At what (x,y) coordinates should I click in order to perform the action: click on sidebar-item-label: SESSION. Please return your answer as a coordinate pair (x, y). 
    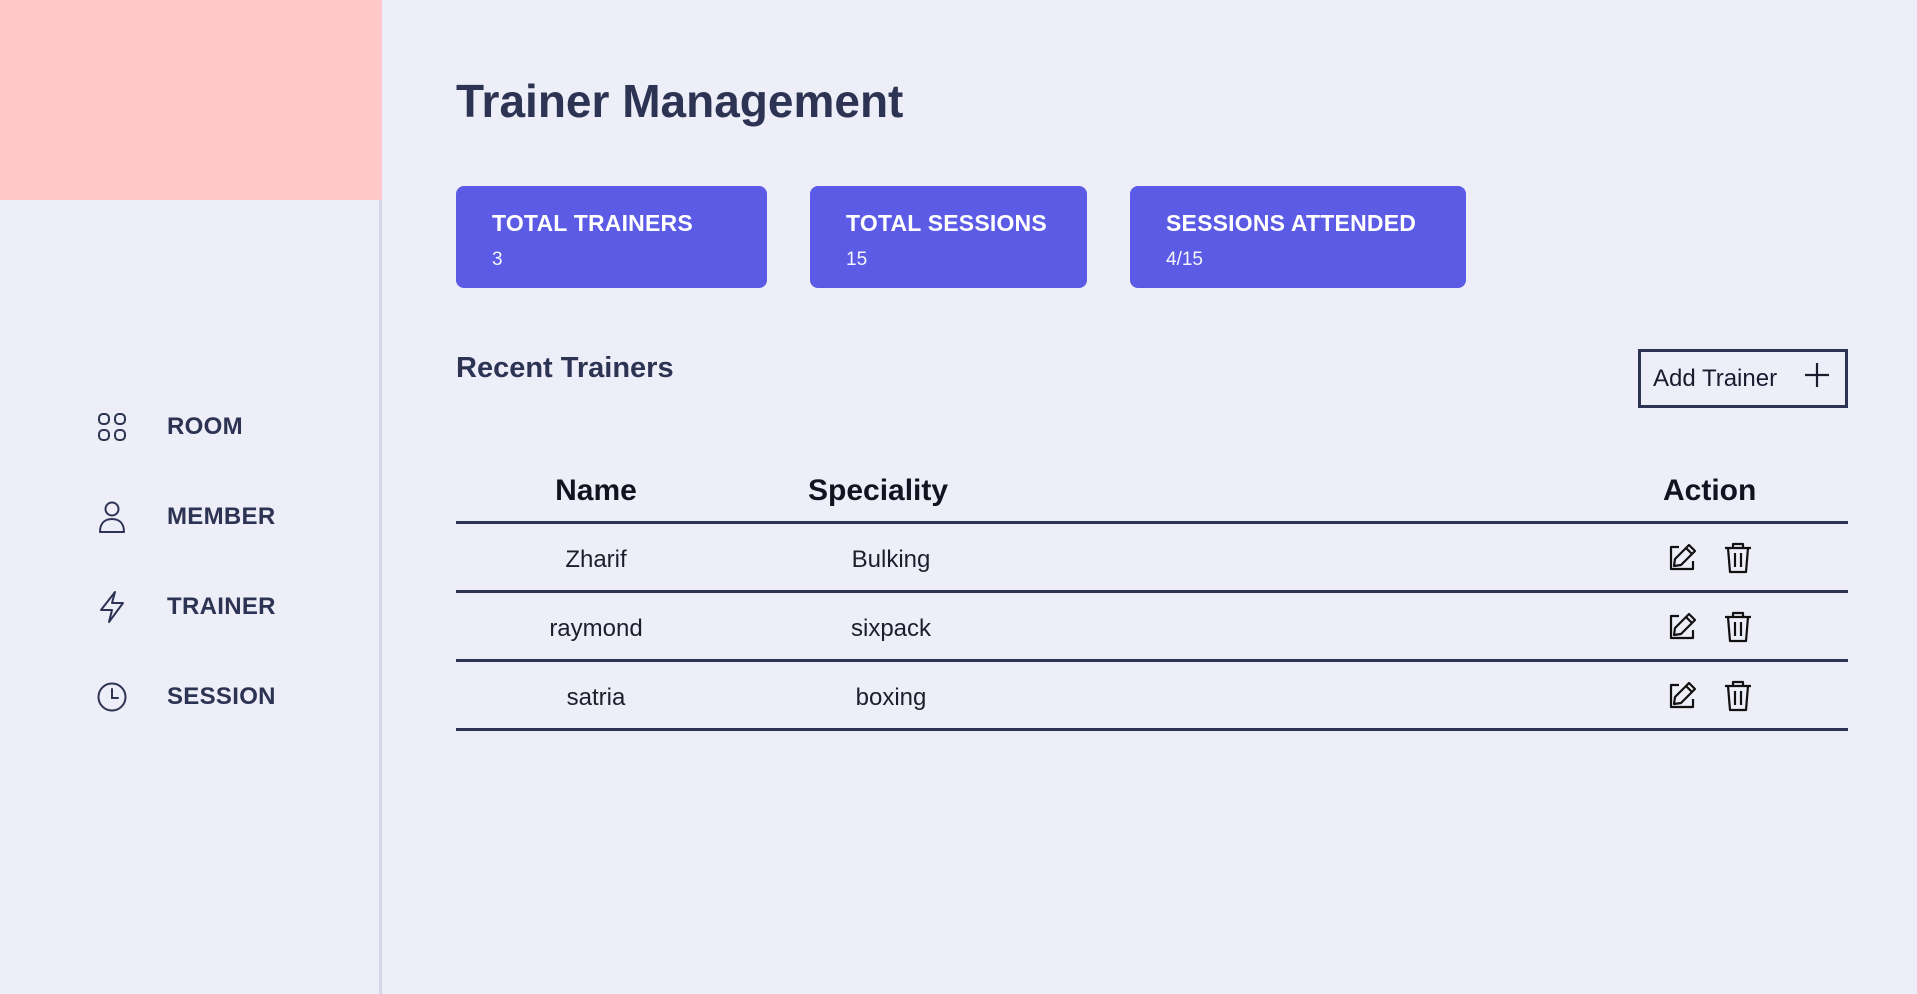
    Looking at the image, I should click on (221, 696).